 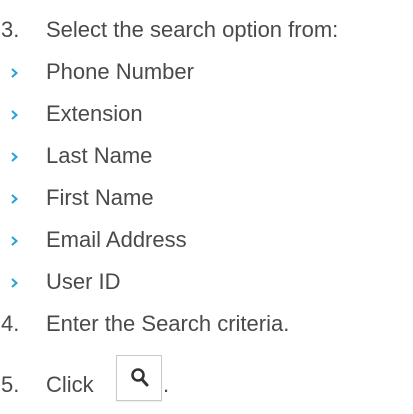 I want to click on step-text: Enter the Search criteria., so click(x=168, y=323).